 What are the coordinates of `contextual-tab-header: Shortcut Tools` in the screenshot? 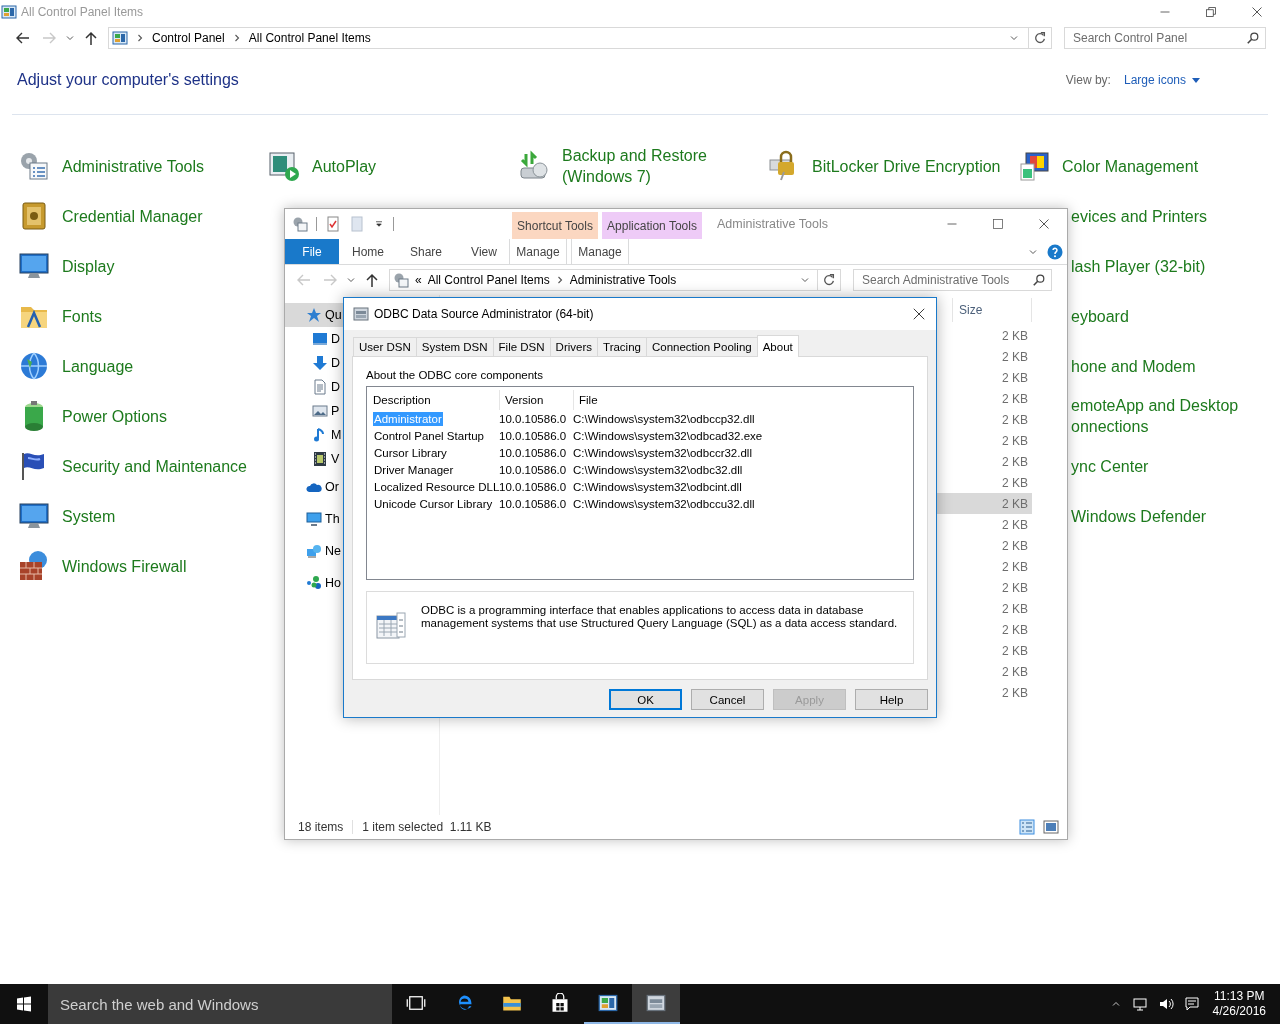 It's located at (555, 225).